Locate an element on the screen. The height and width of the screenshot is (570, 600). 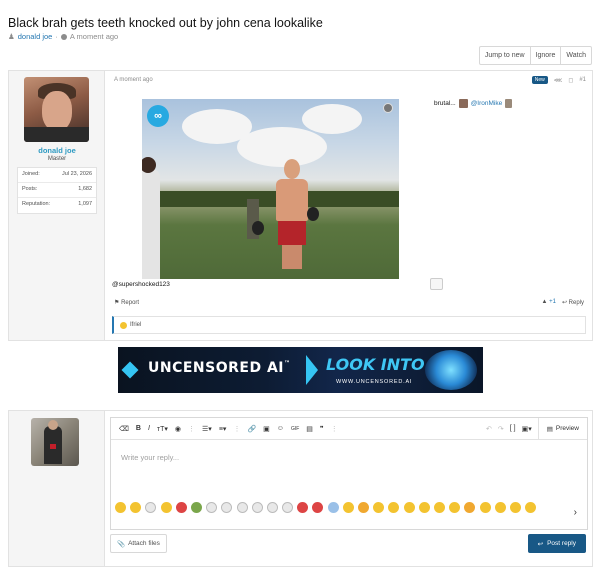
avatar is located at coordinates (56, 109).